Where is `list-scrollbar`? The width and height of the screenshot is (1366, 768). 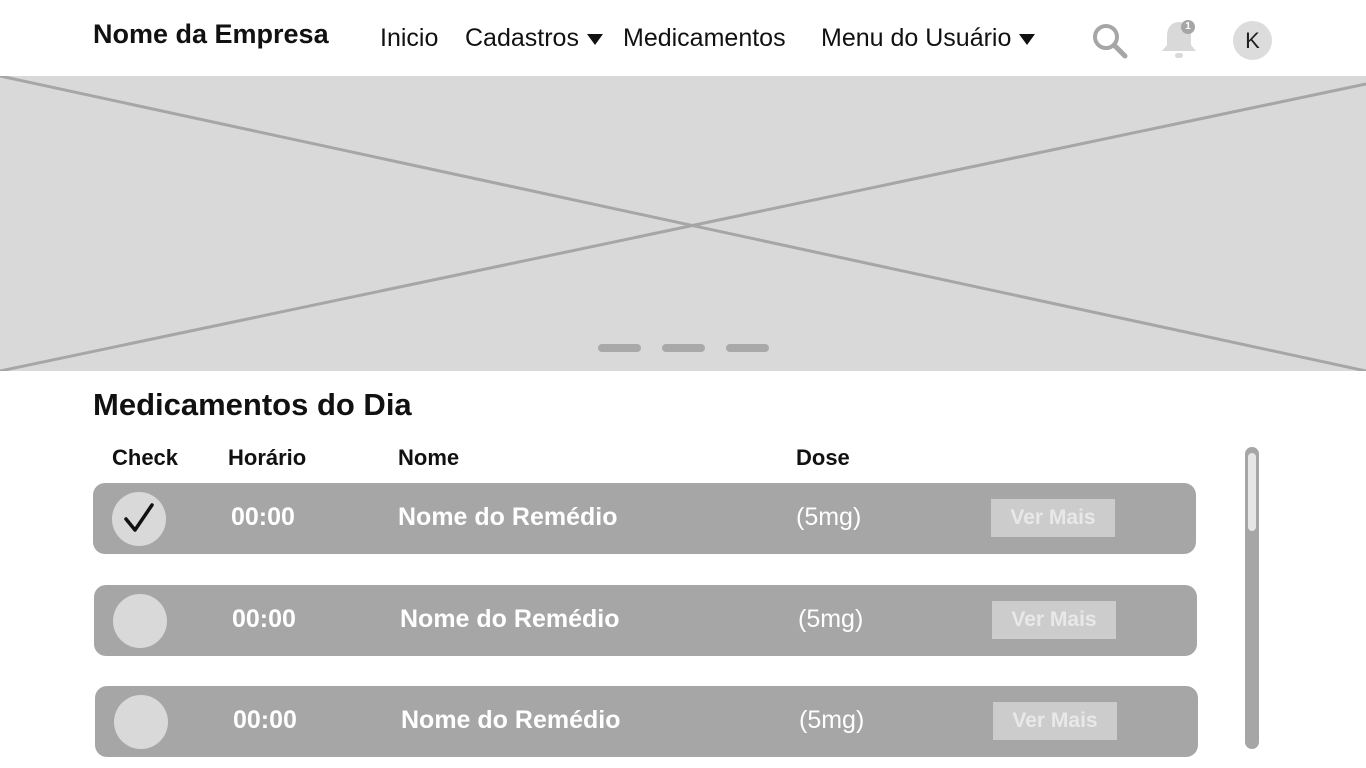 list-scrollbar is located at coordinates (1252, 598).